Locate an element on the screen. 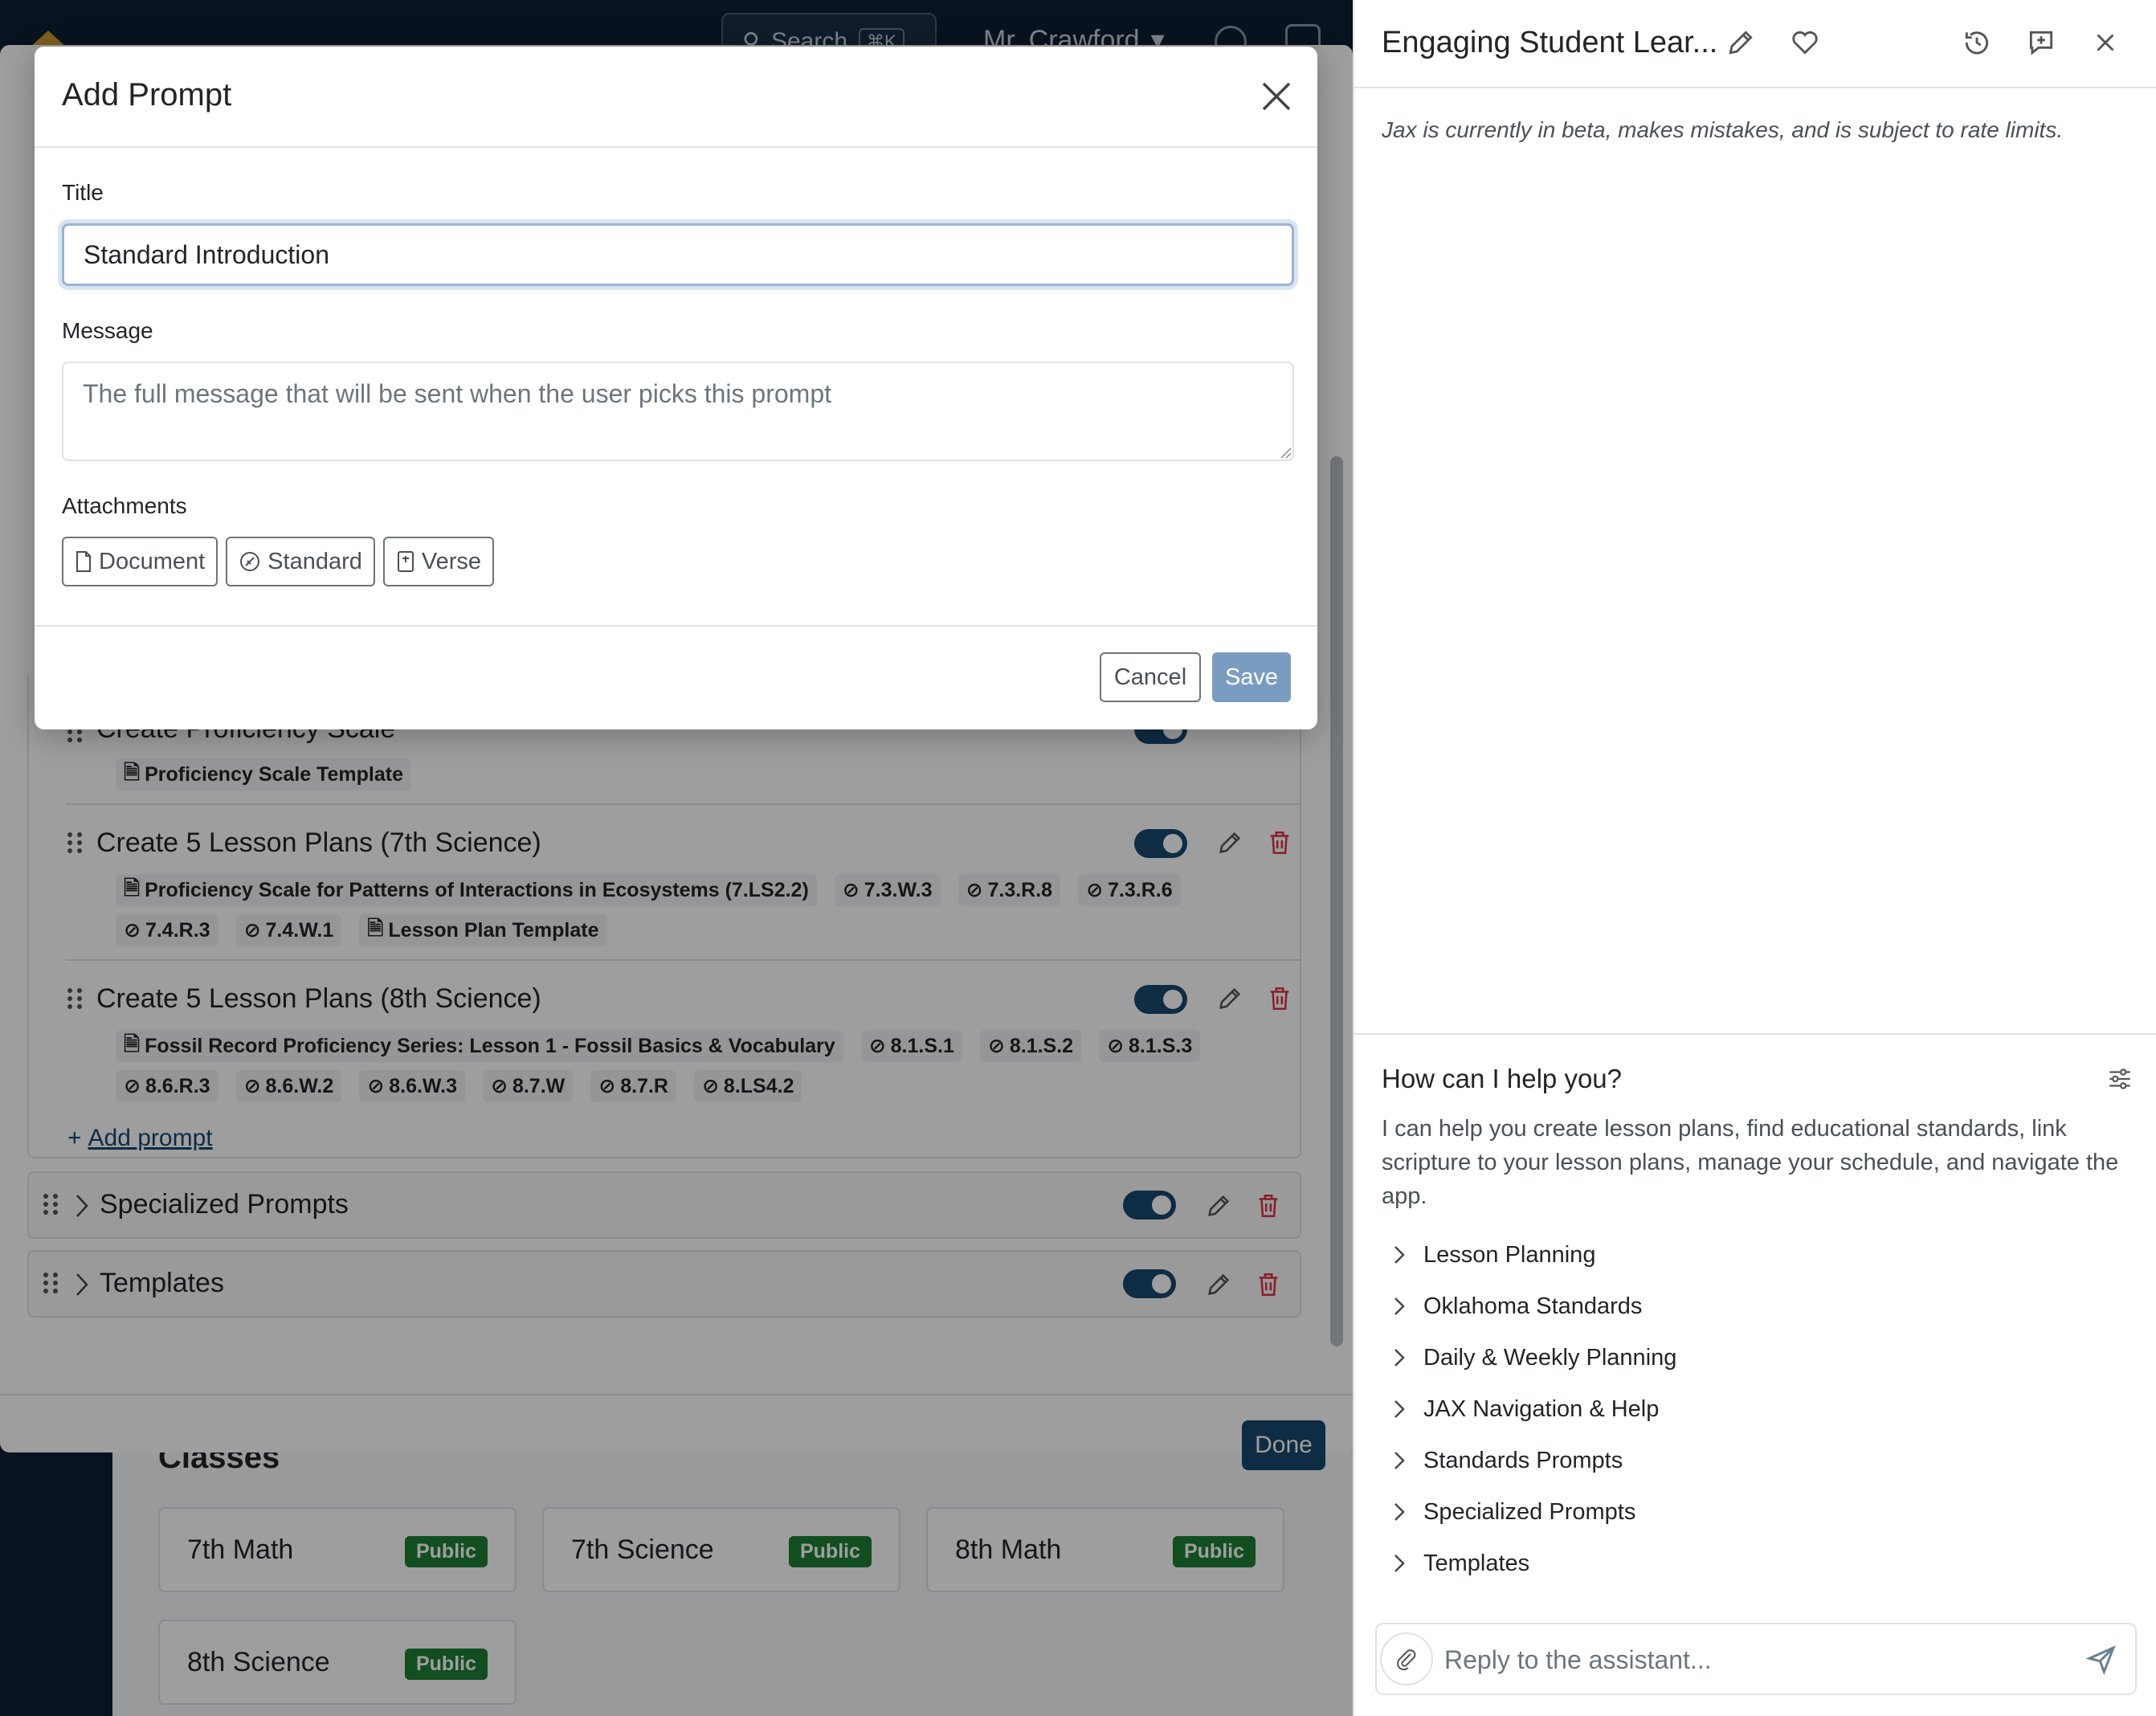  title-input is located at coordinates (678, 254).